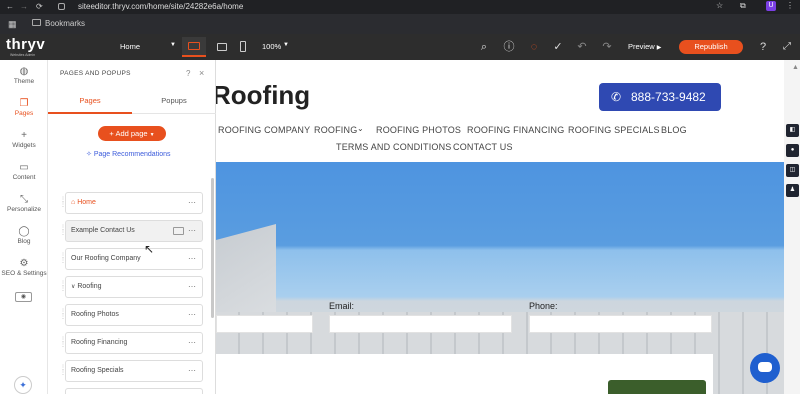 This screenshot has height=394, width=800. What do you see at coordinates (607, 47) in the screenshot?
I see `redo-icon: ↷` at bounding box center [607, 47].